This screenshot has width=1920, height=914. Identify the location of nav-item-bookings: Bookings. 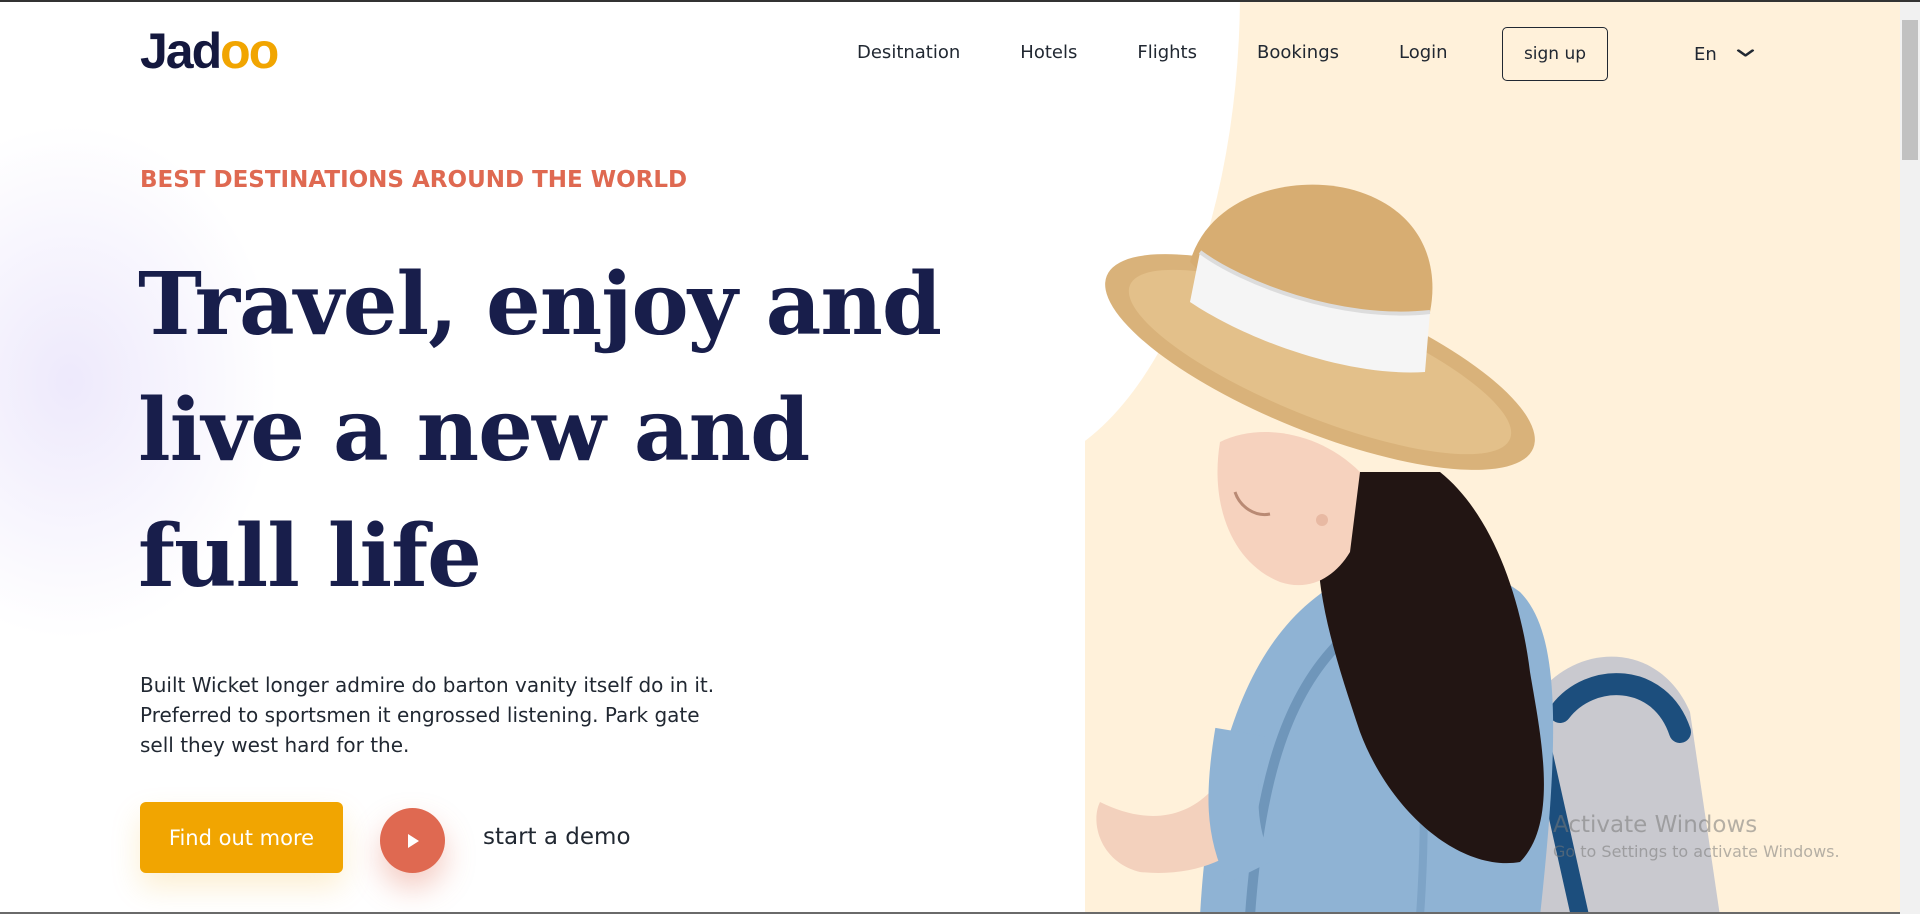
(1298, 52).